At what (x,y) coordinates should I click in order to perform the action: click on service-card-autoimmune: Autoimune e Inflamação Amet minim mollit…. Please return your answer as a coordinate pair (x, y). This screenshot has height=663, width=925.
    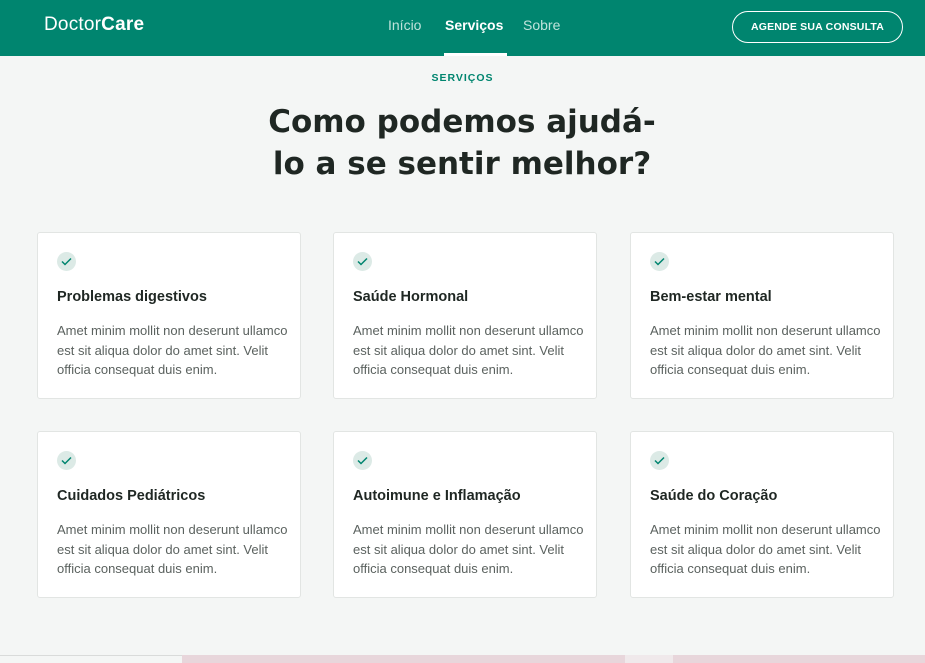
    Looking at the image, I should click on (465, 514).